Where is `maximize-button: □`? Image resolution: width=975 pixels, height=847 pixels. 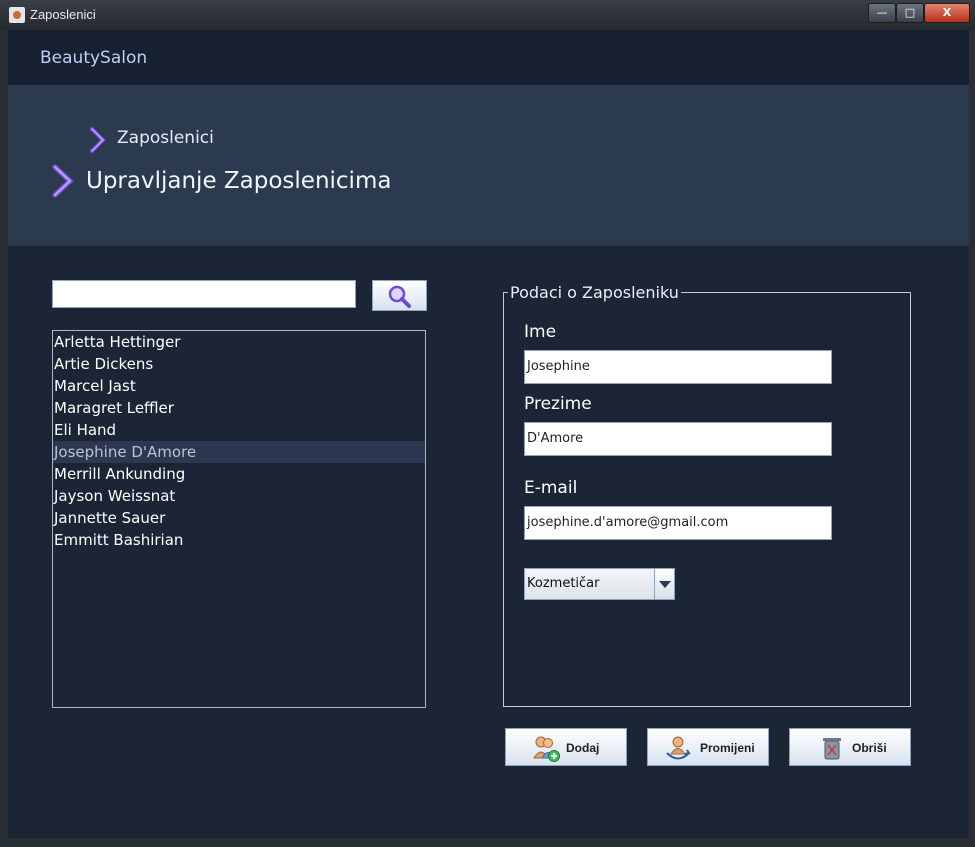
maximize-button: □ is located at coordinates (910, 13).